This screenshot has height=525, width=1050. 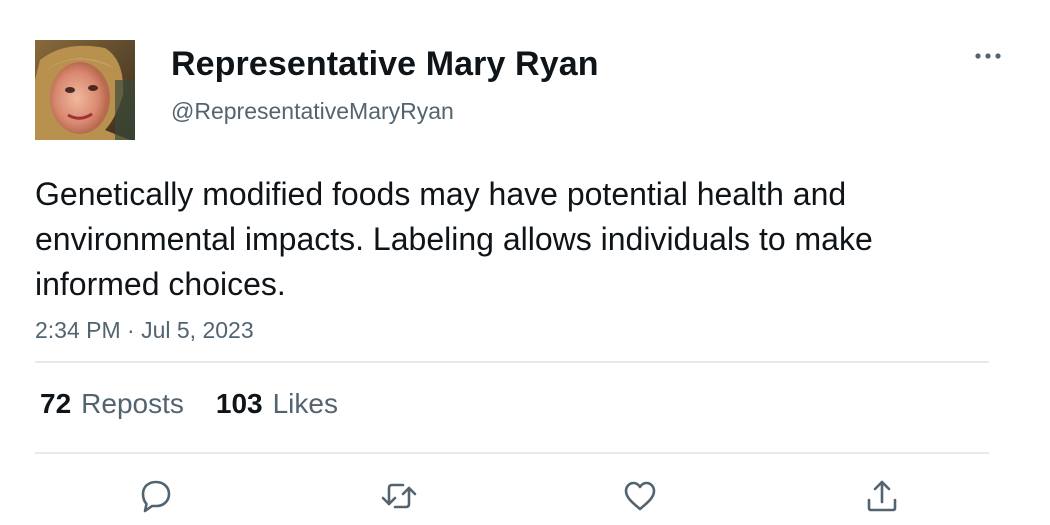 I want to click on share-upload-icon, so click(x=882, y=496).